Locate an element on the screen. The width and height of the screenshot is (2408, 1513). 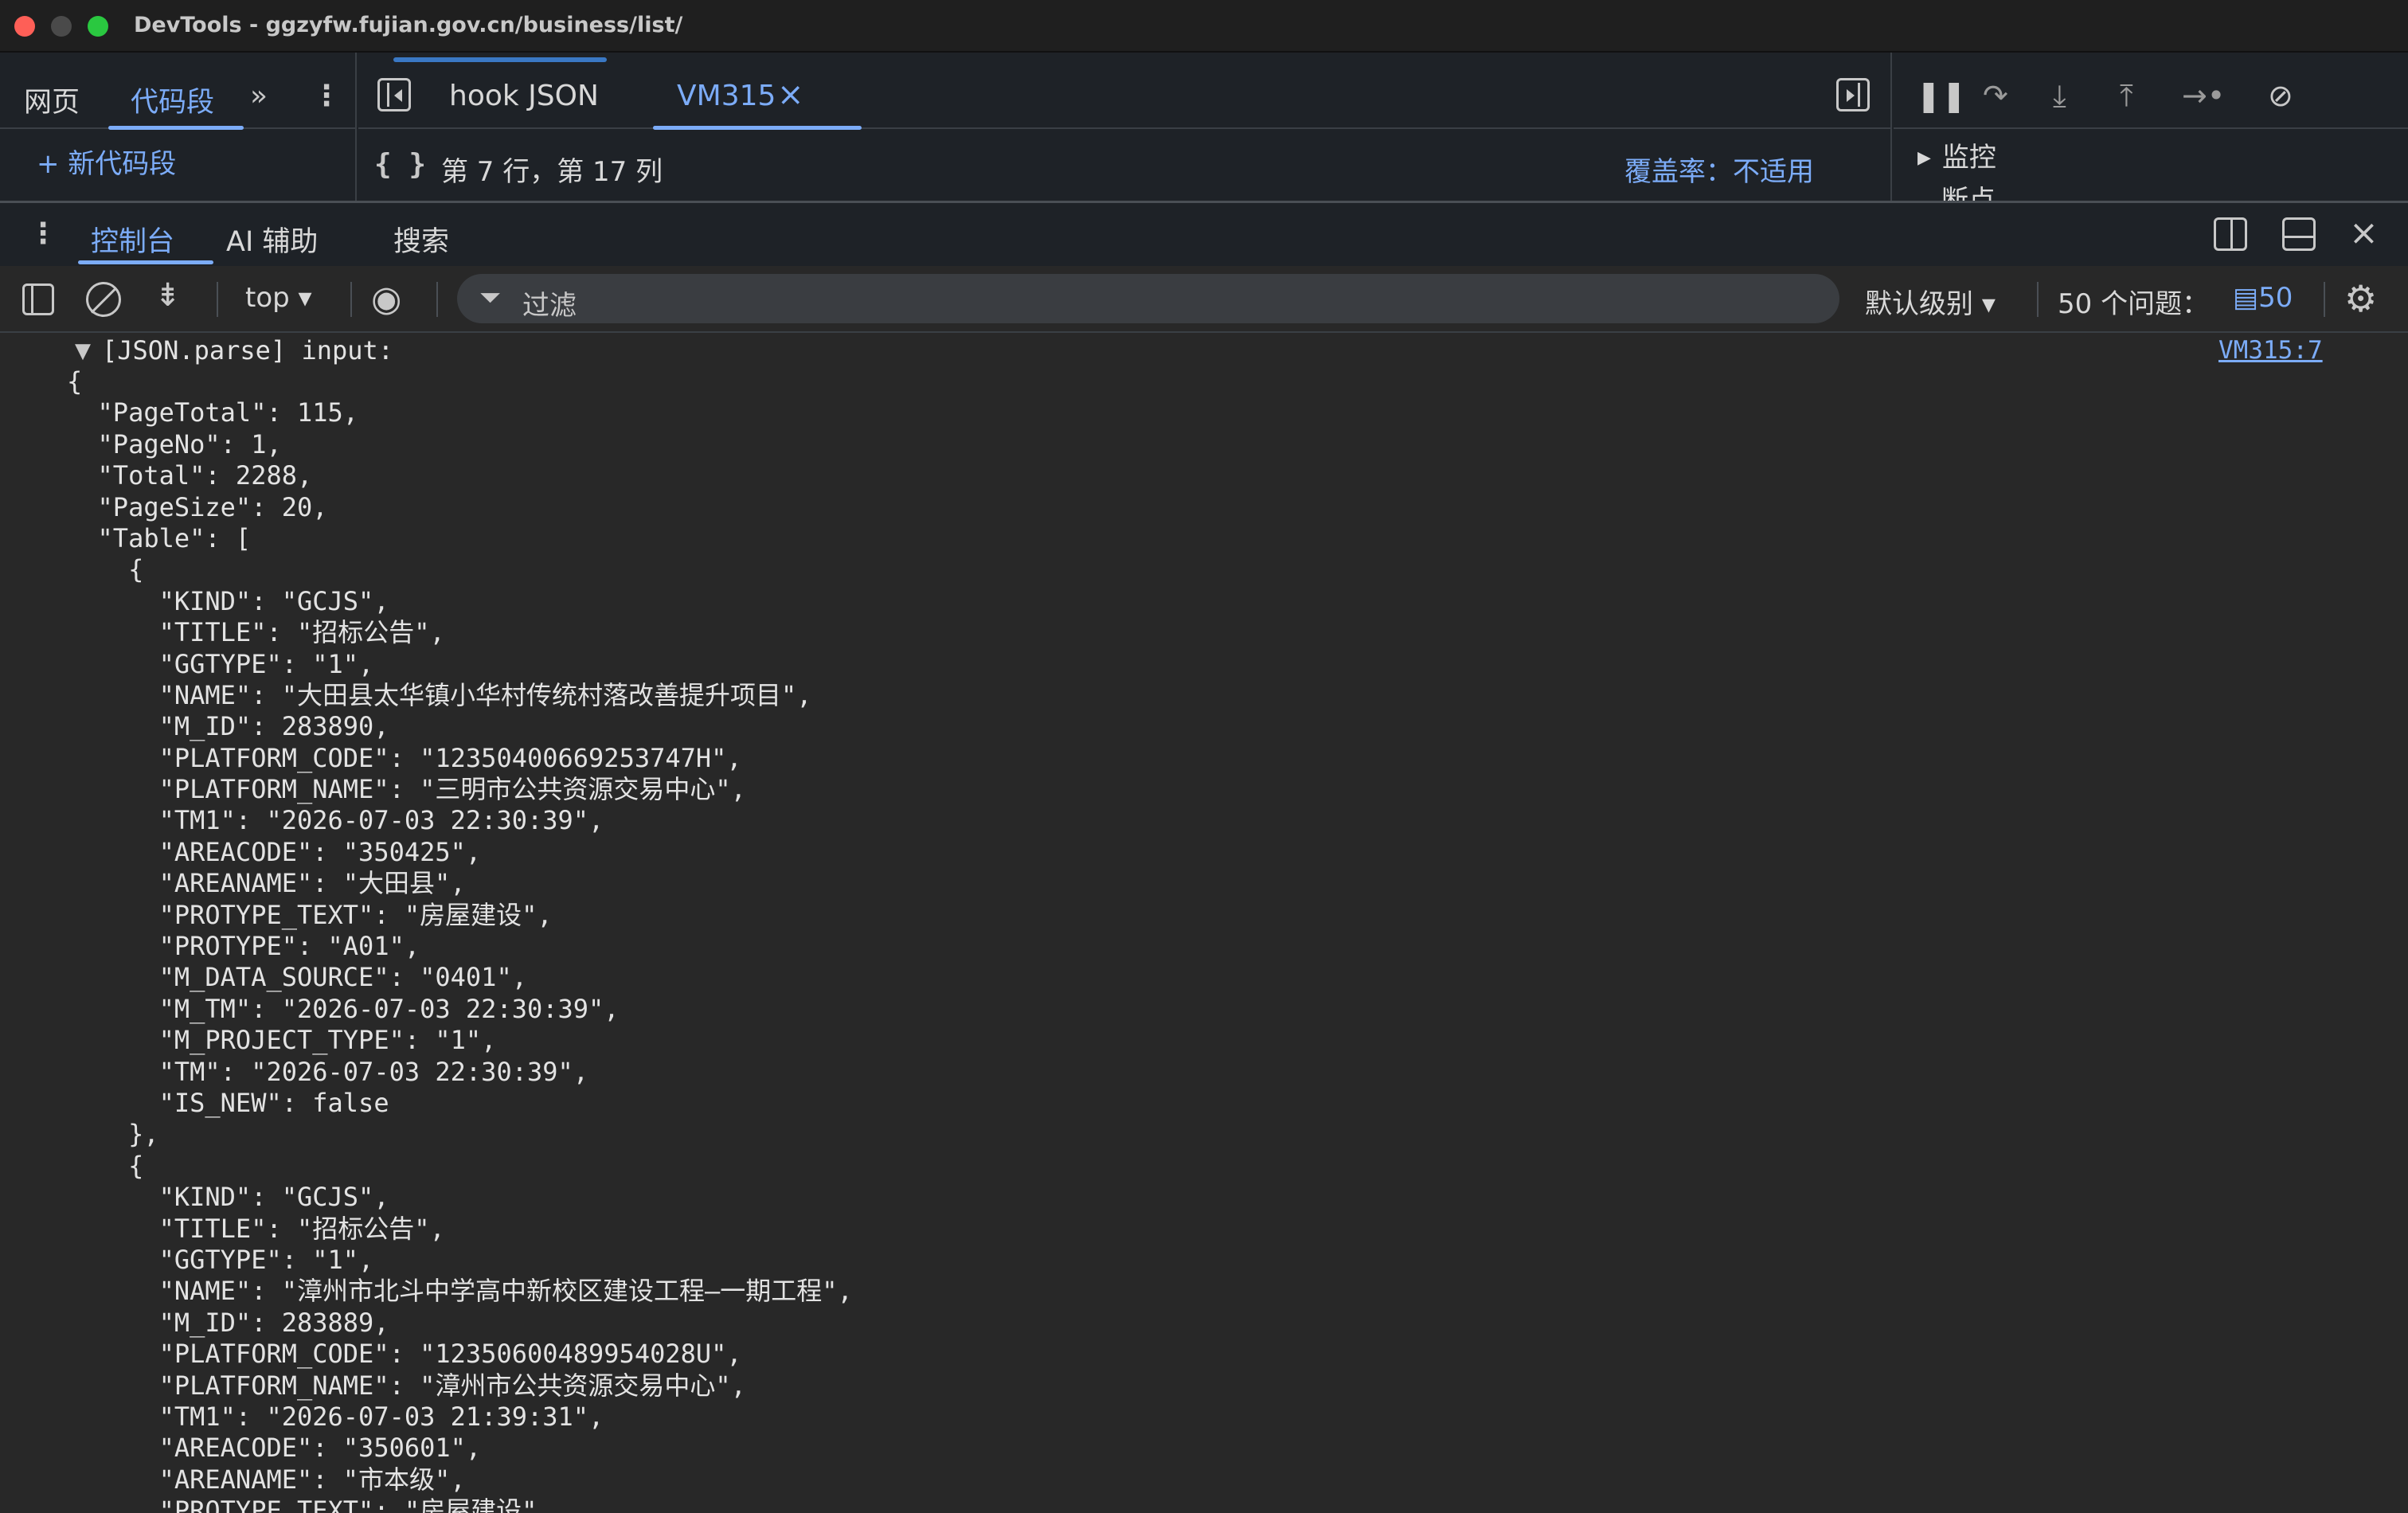
context-value: top is located at coordinates (267, 298).